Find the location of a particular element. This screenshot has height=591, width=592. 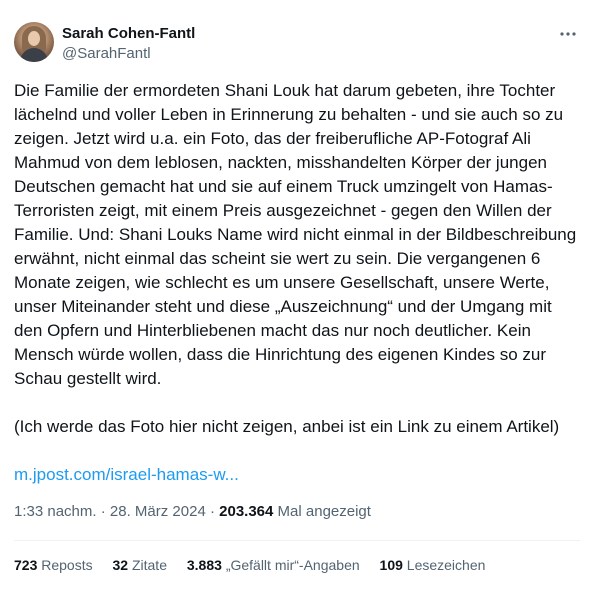

quotes-label: Zitate is located at coordinates (149, 565).